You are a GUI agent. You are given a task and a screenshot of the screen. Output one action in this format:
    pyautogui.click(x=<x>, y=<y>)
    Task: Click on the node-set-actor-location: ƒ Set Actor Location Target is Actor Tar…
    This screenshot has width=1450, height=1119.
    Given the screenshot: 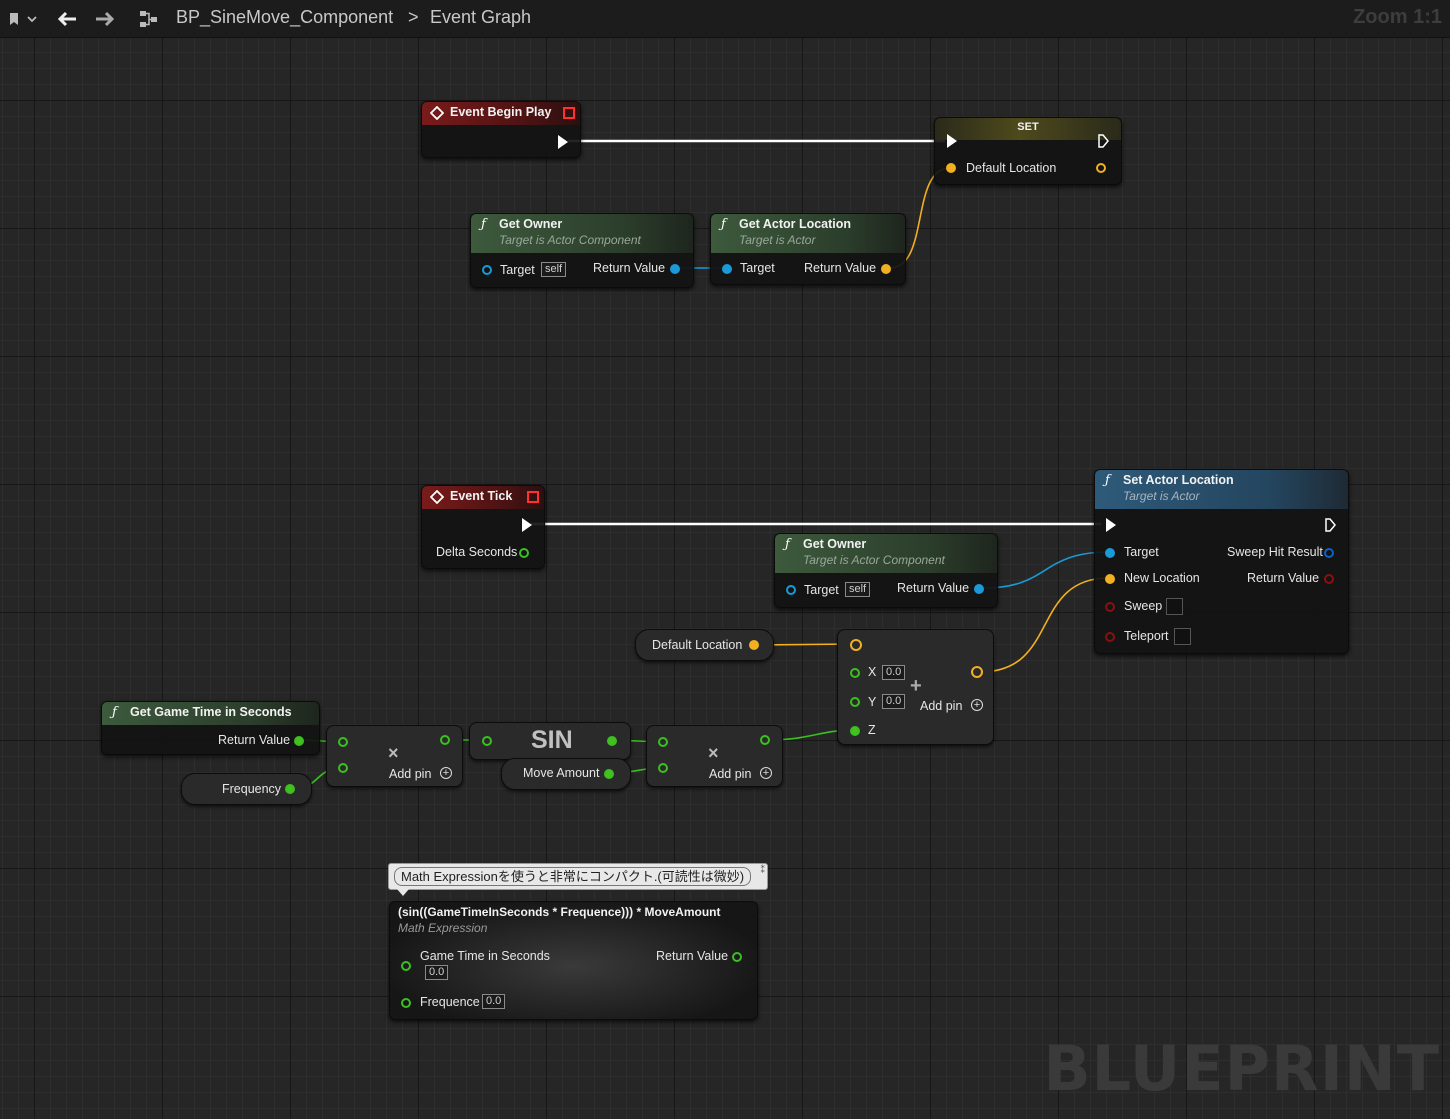 What is the action you would take?
    pyautogui.click(x=1221, y=561)
    